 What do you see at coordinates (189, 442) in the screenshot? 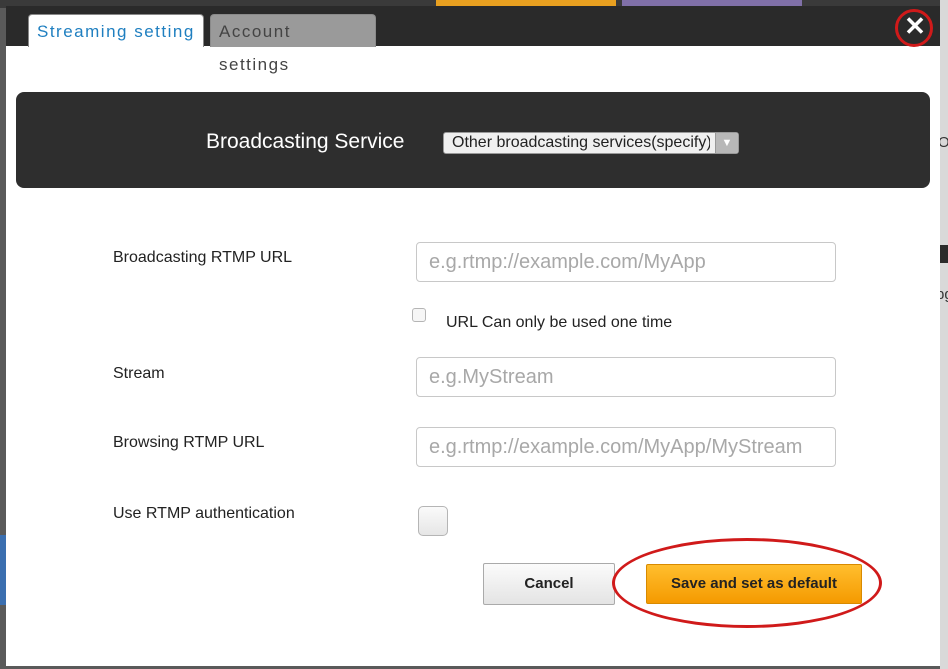
I see `browsing-url-label: Browsing RTMP URL` at bounding box center [189, 442].